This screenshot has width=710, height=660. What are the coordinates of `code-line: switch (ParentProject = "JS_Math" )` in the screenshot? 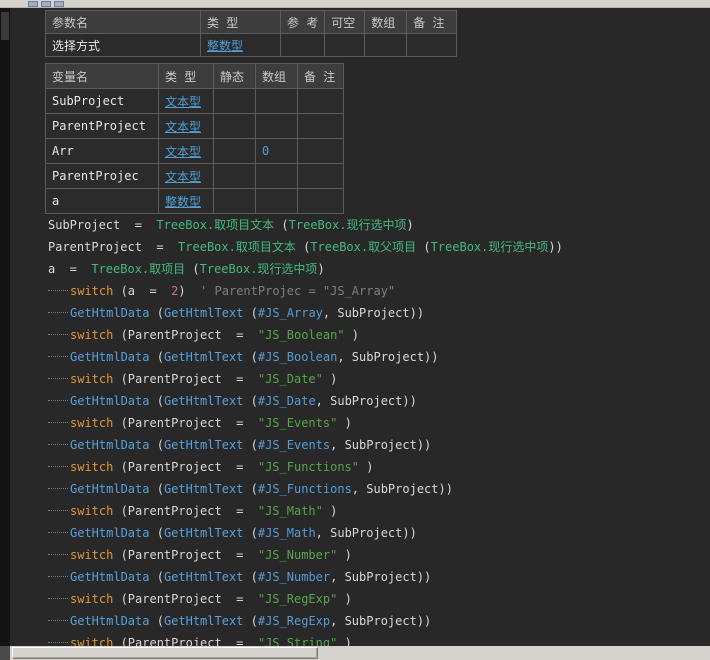 It's located at (378, 511).